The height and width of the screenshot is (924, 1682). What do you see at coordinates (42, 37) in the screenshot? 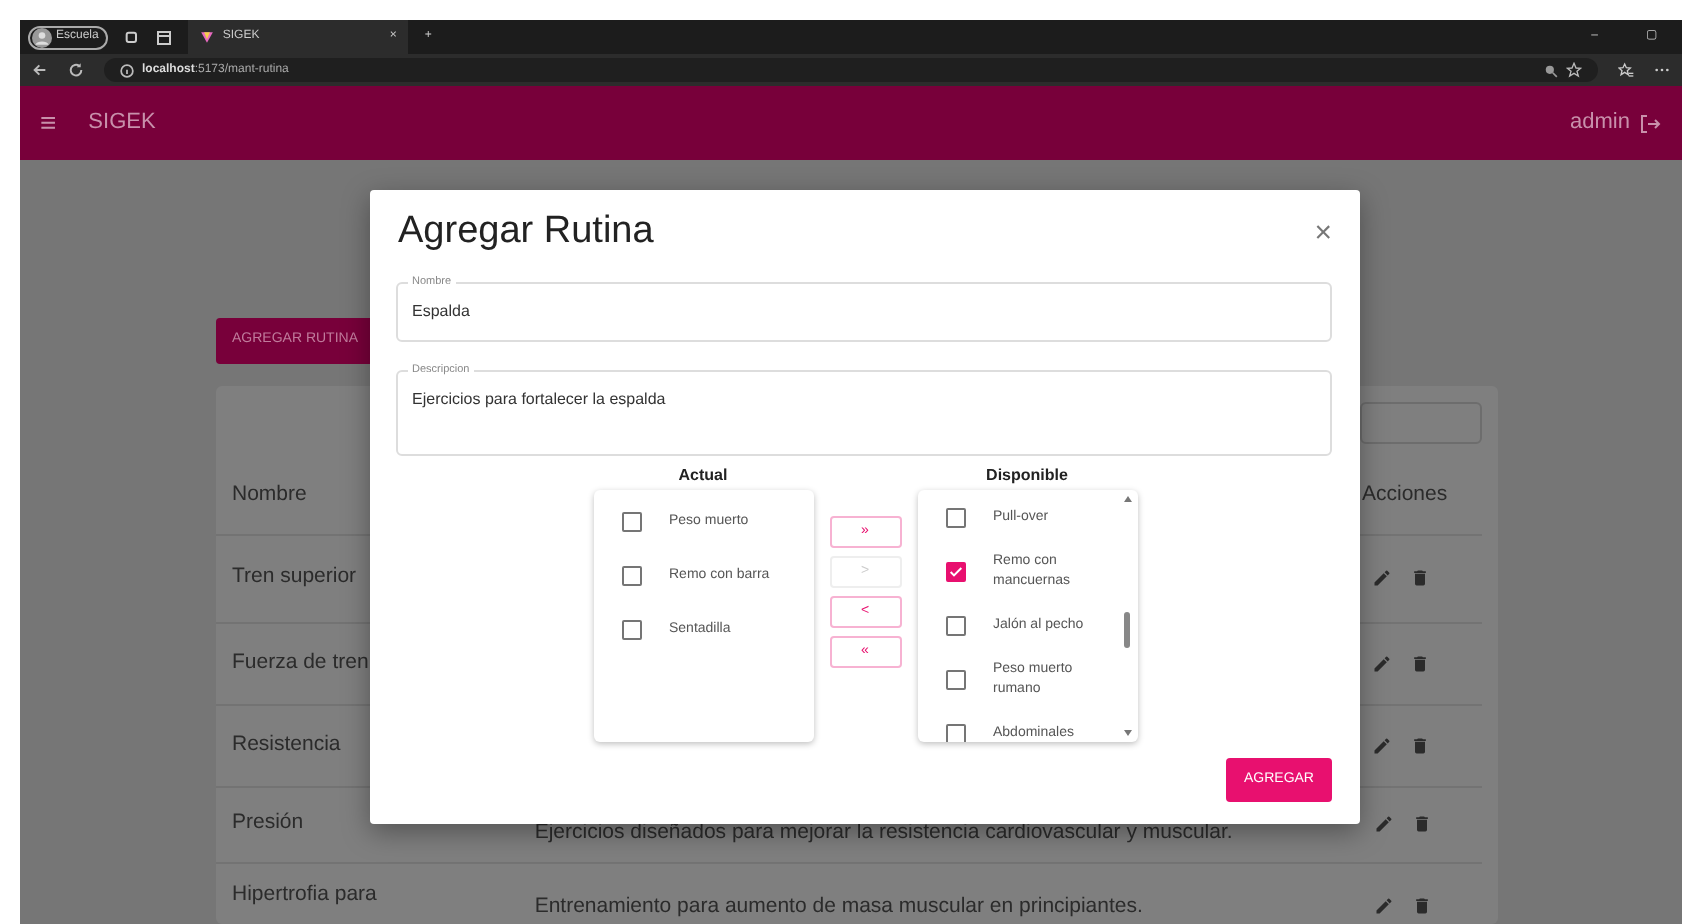
I see `avatar-icon` at bounding box center [42, 37].